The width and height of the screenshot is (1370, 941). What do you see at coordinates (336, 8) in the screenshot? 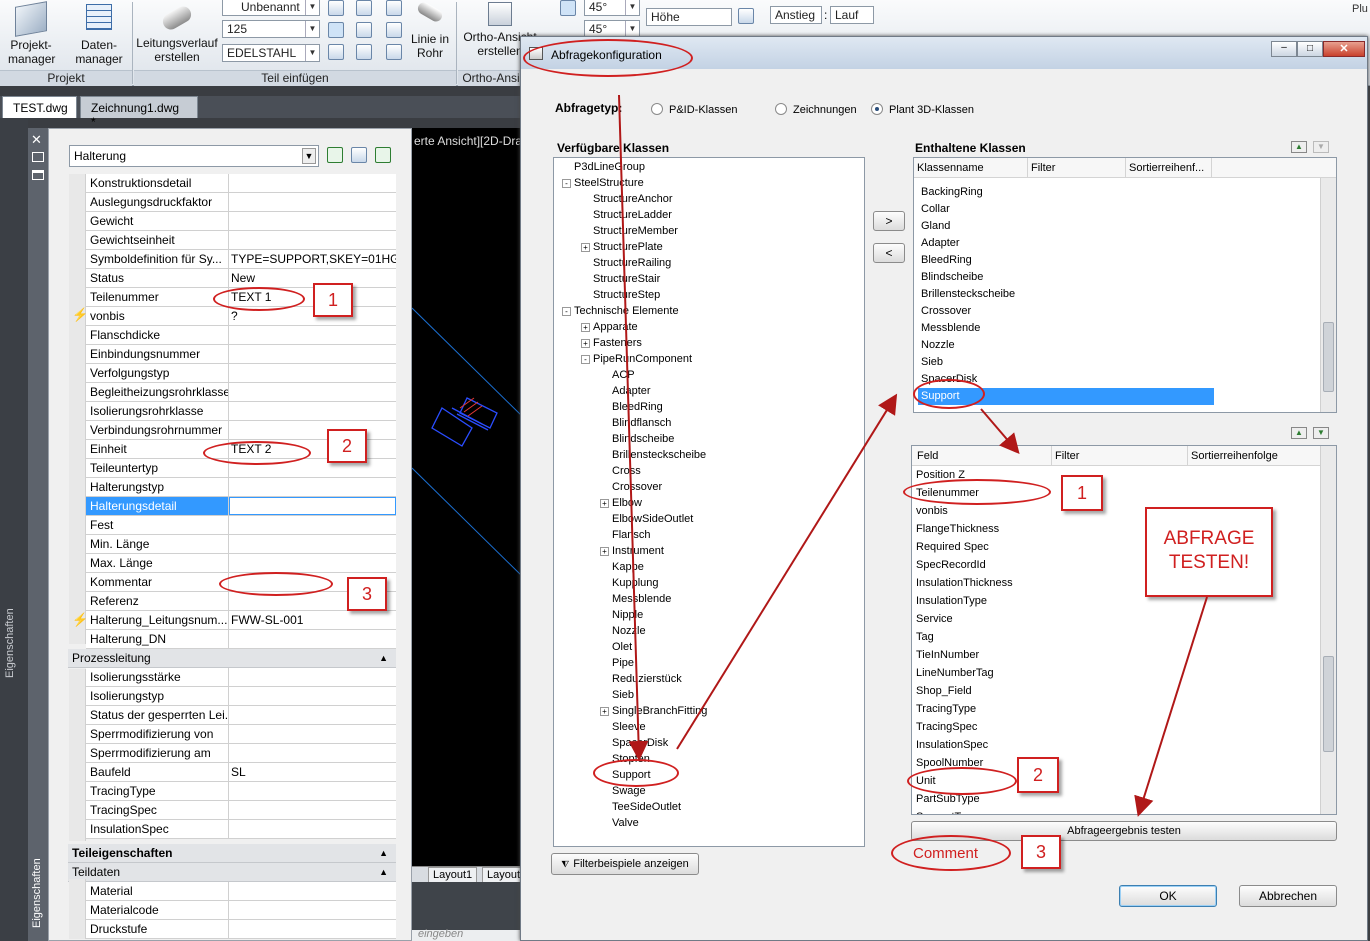
I see `tool-icon` at bounding box center [336, 8].